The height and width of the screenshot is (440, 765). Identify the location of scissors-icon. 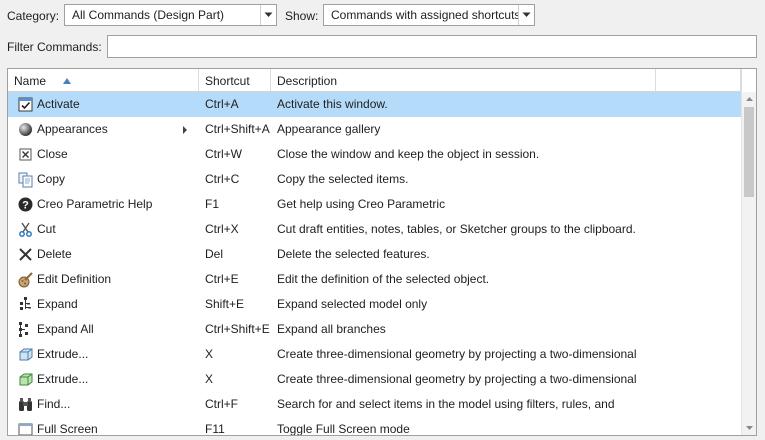
(25, 229).